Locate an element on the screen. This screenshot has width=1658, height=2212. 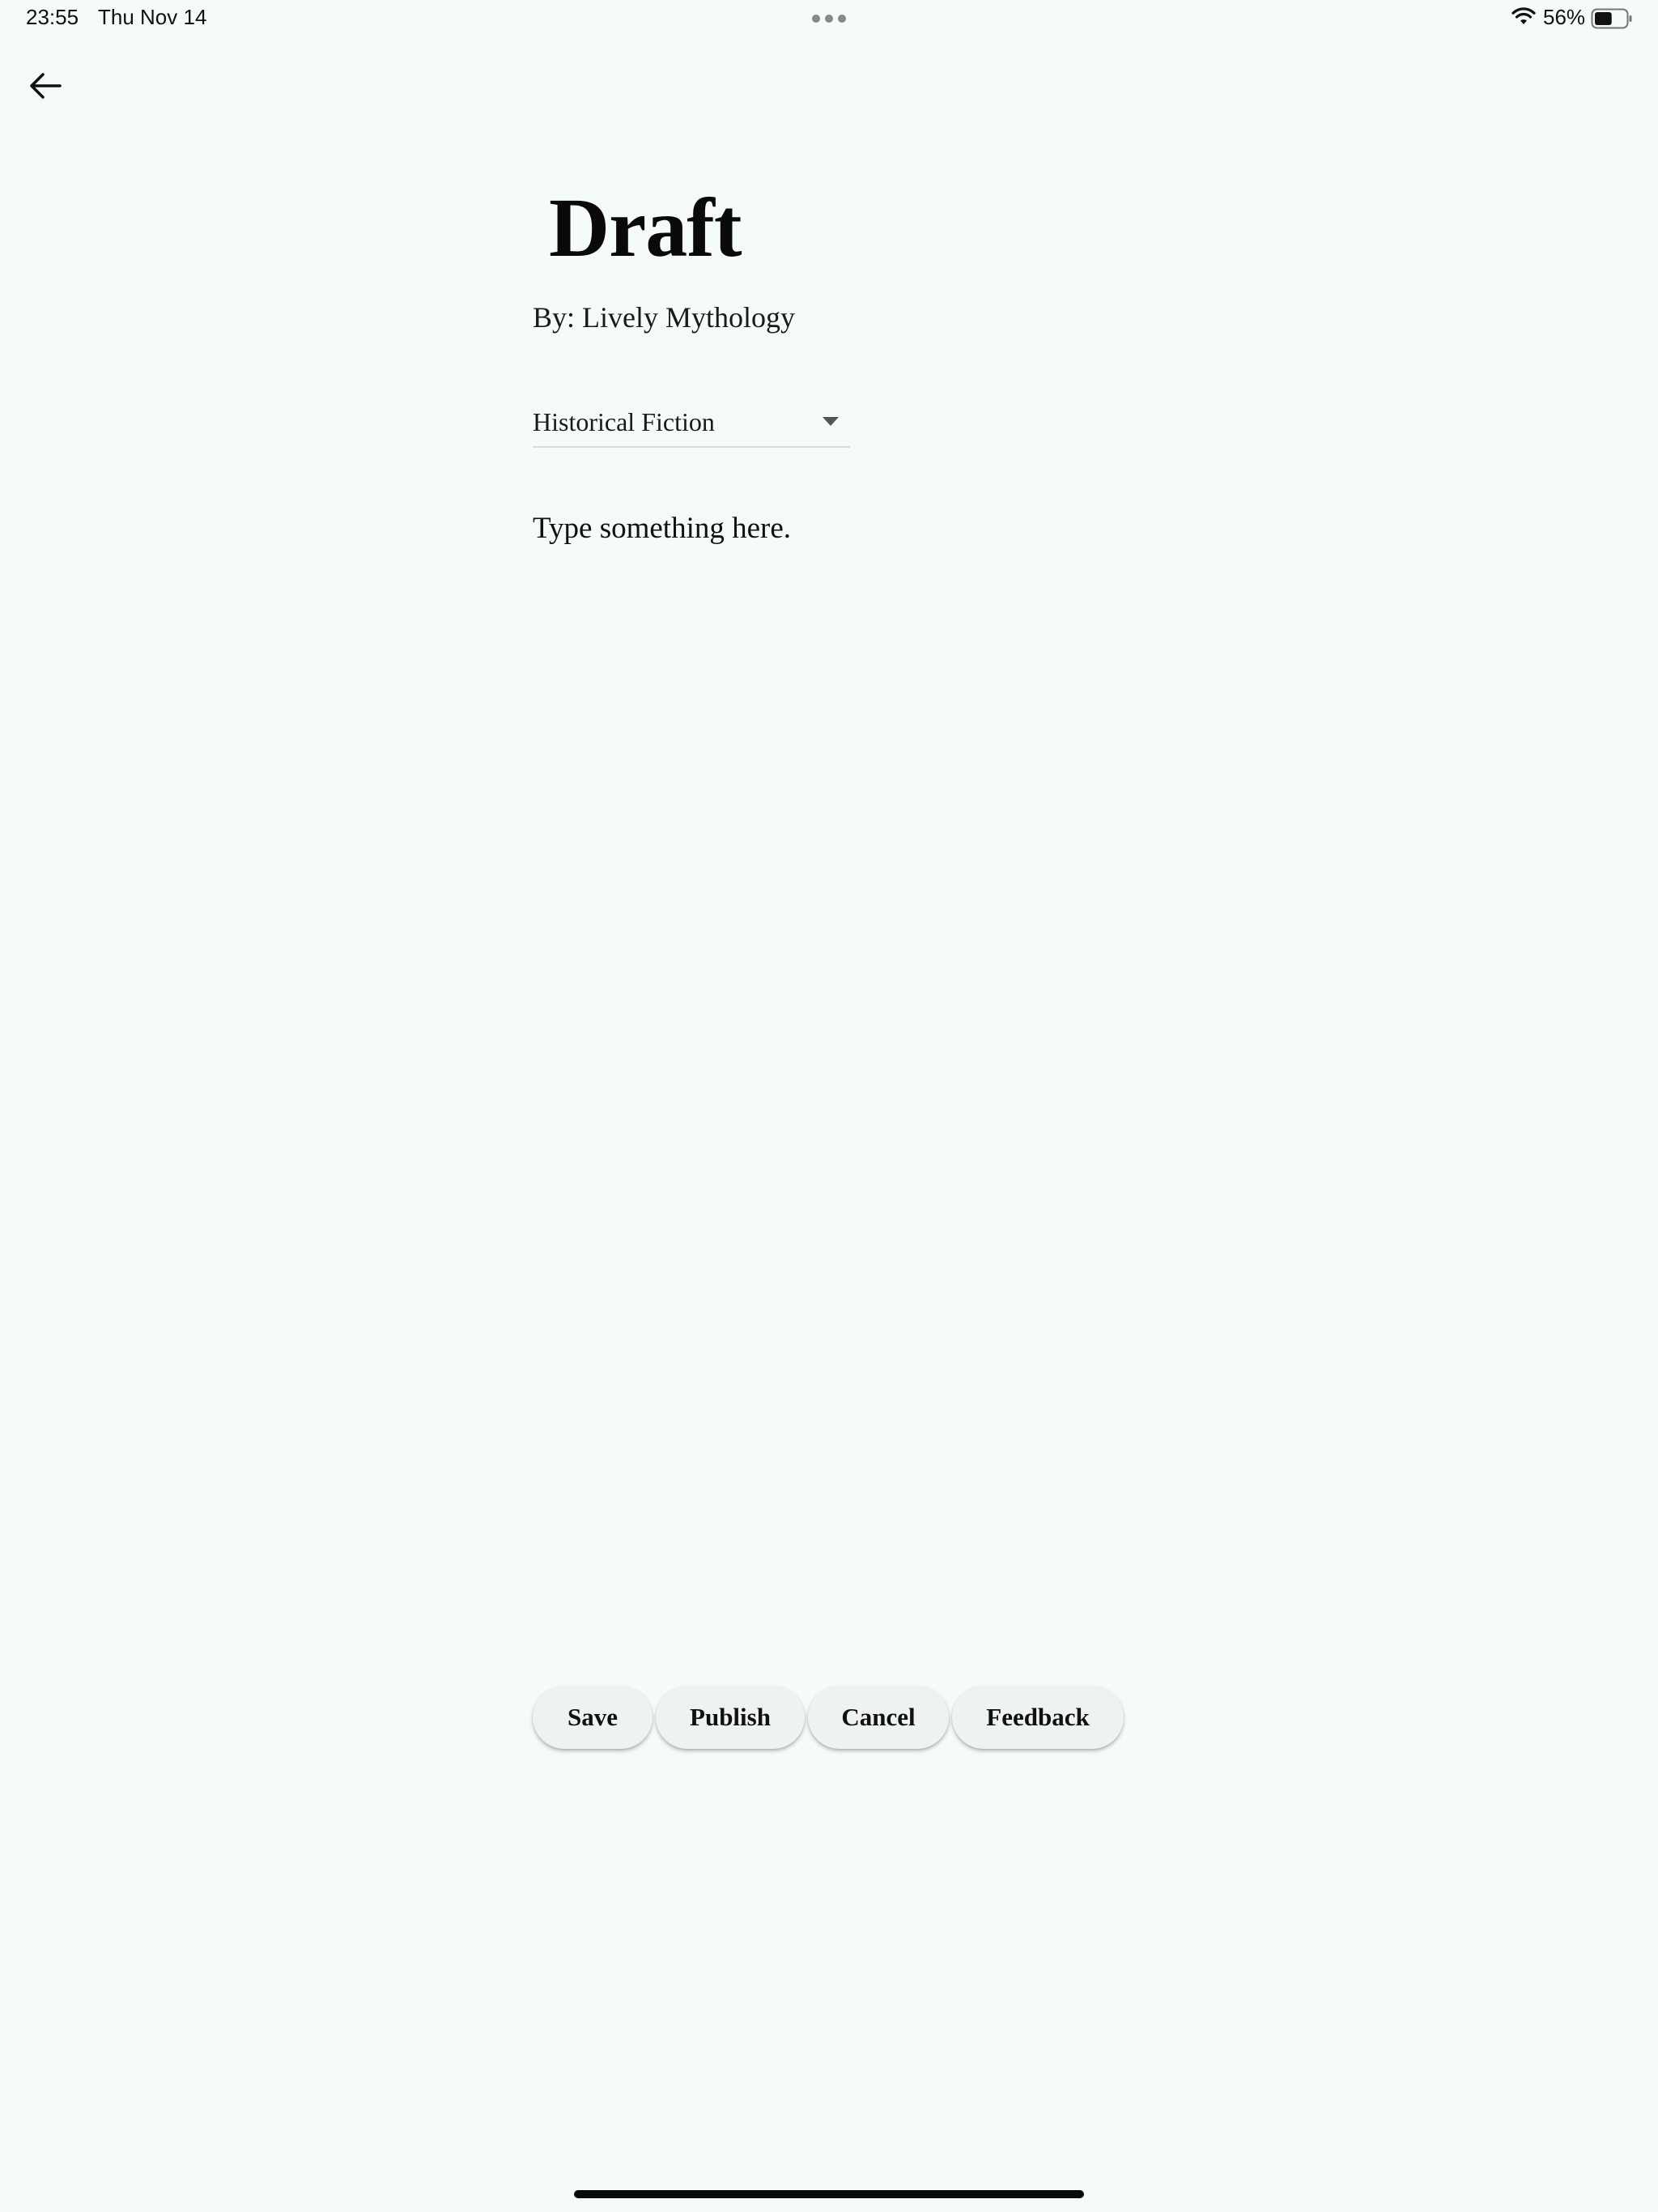
more-dots-icon is located at coordinates (830, 19).